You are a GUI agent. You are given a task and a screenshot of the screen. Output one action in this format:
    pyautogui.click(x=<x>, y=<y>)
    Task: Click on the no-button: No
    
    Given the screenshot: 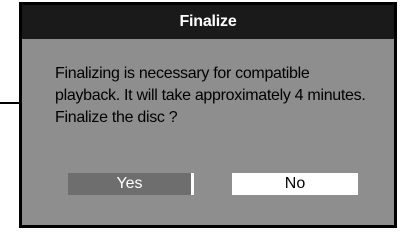 What is the action you would take?
    pyautogui.click(x=295, y=184)
    